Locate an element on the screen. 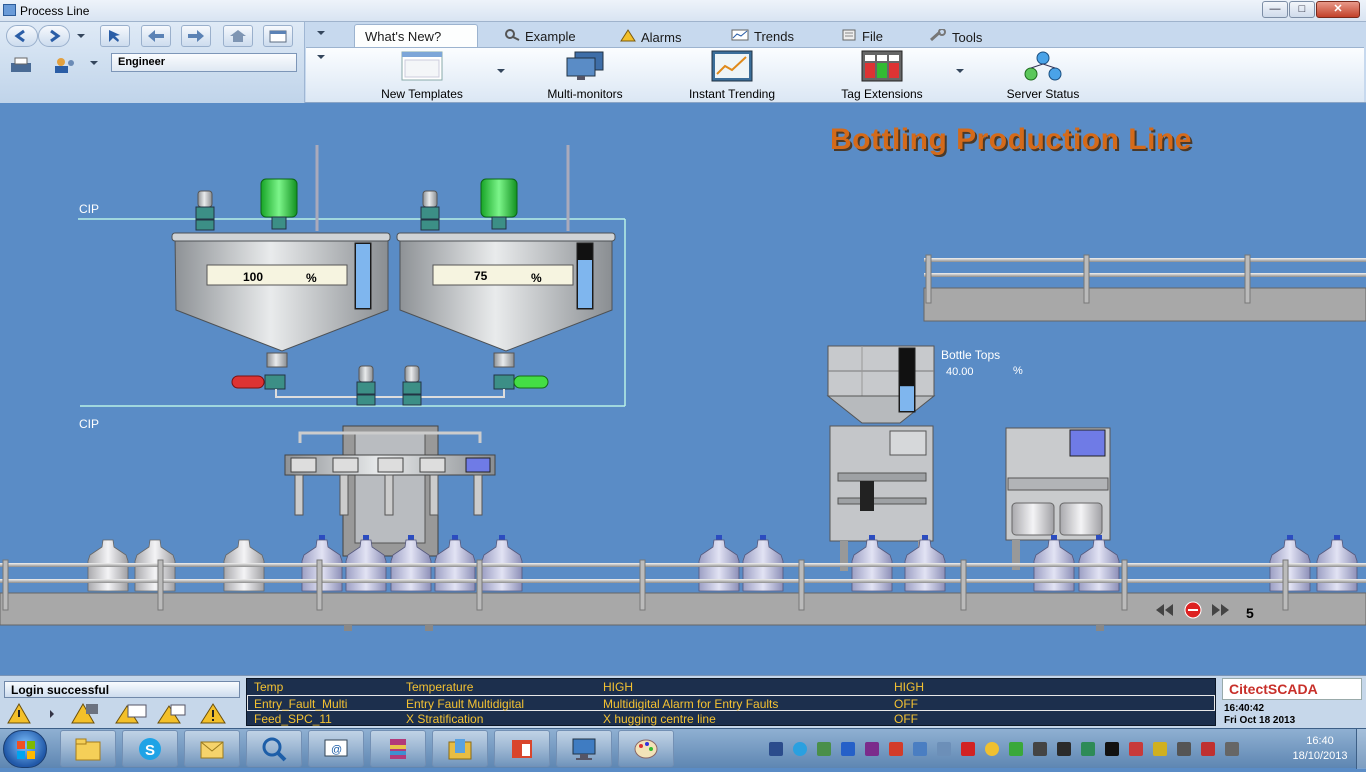 The width and height of the screenshot is (1366, 772). alarm-print-icon is located at coordinates (171, 714).